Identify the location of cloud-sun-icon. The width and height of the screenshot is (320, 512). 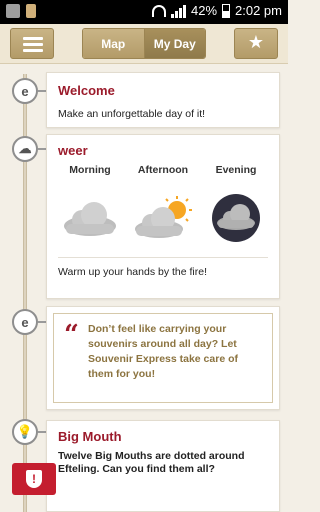
(163, 218).